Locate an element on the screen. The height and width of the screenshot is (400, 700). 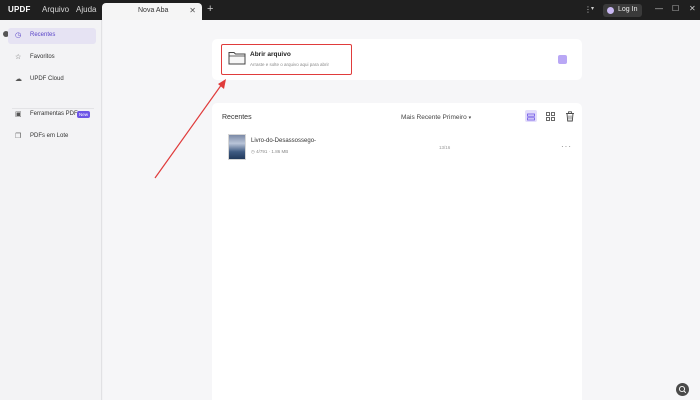
sidebar-item-label: UPDF Cloud is located at coordinates (47, 79).